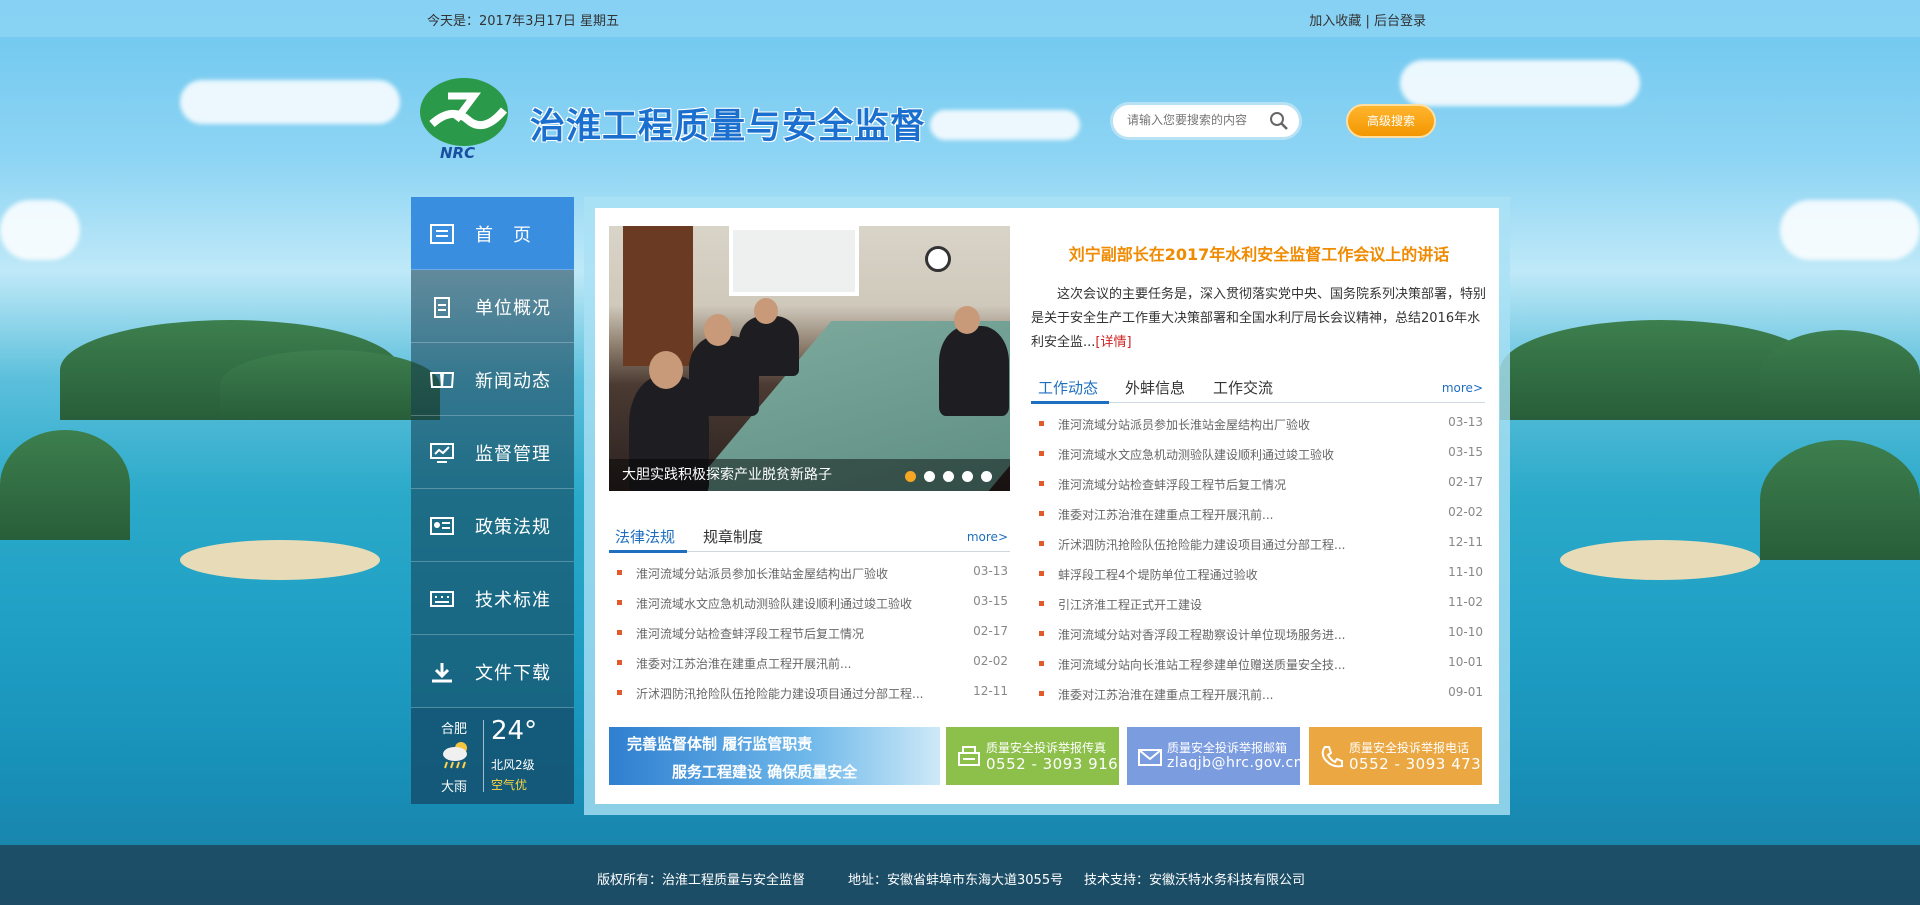 This screenshot has height=905, width=1920. Describe the element at coordinates (1195, 880) in the screenshot. I see `footer-tech-support: 技术支持：安徽沃特水务科技有限公司` at that location.